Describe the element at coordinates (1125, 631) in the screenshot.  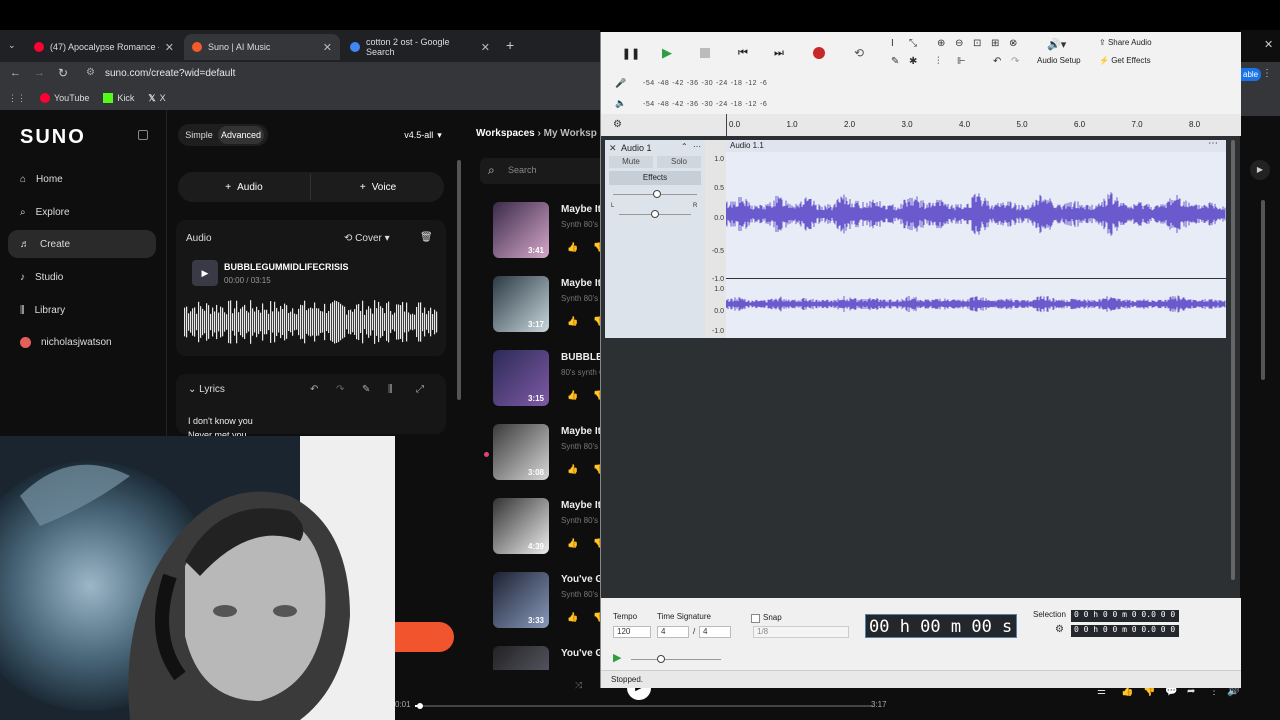
I see `selection-end: 0 0 h 0 0 m 0 0.0 0 0 s` at that location.